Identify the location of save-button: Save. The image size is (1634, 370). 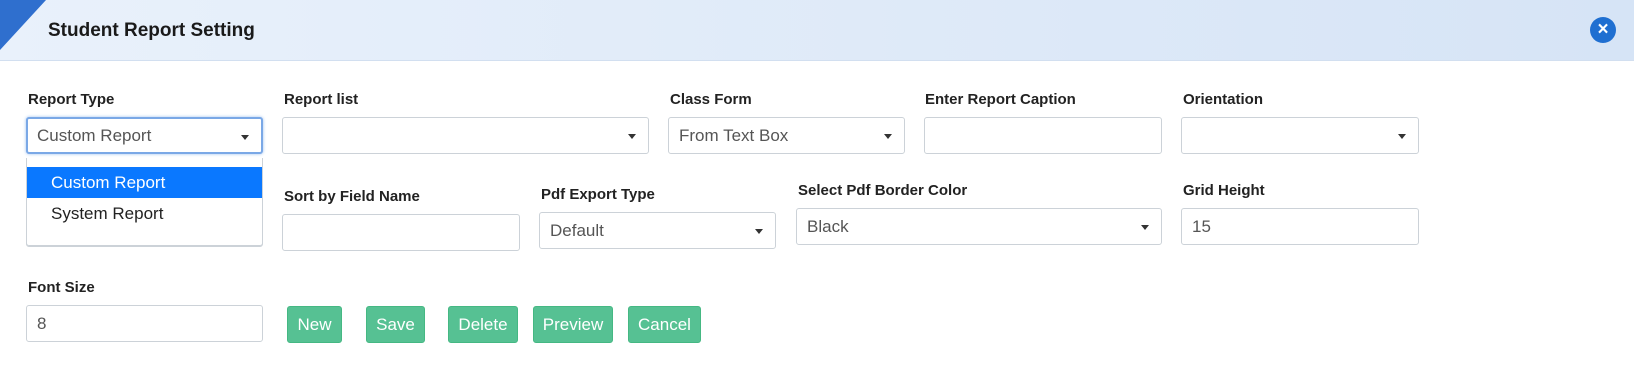
(395, 324).